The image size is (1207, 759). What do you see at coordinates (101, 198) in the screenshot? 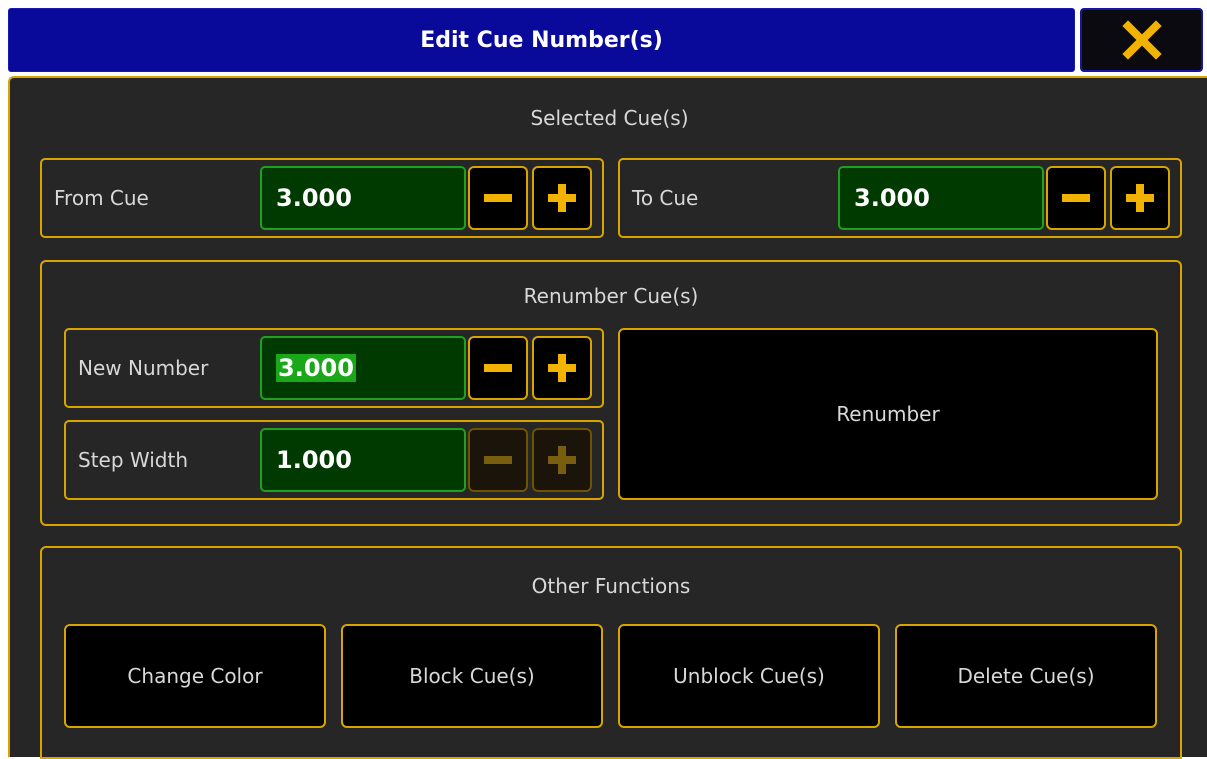
I see `from-cue-label: From Cue` at bounding box center [101, 198].